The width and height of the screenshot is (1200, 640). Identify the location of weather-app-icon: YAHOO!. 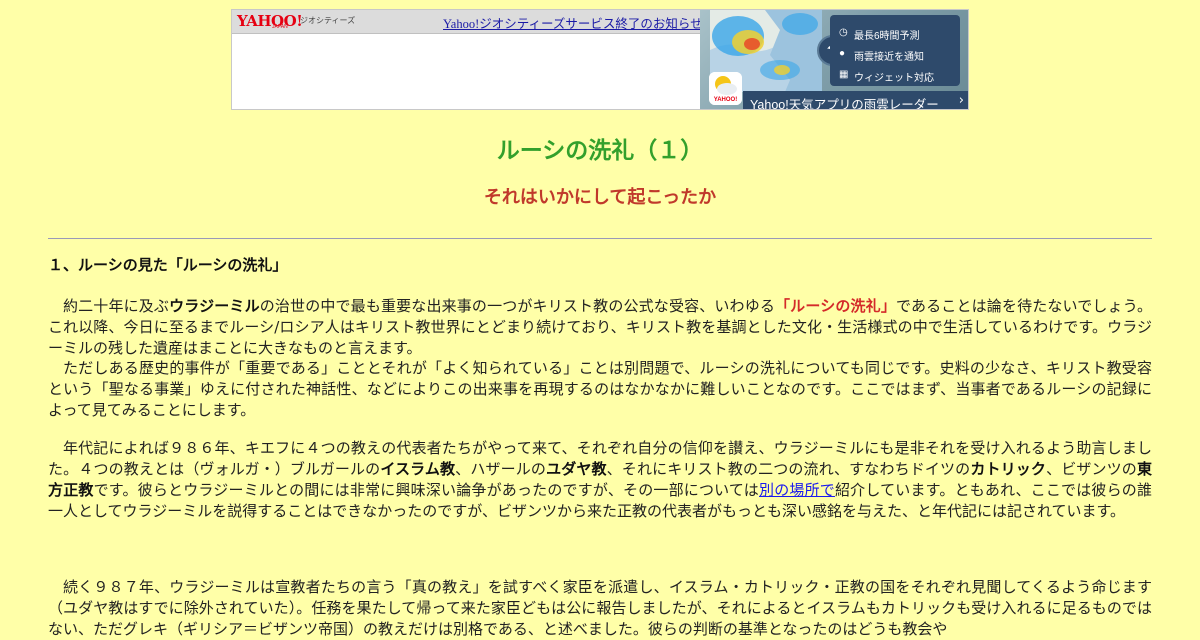
(725, 88).